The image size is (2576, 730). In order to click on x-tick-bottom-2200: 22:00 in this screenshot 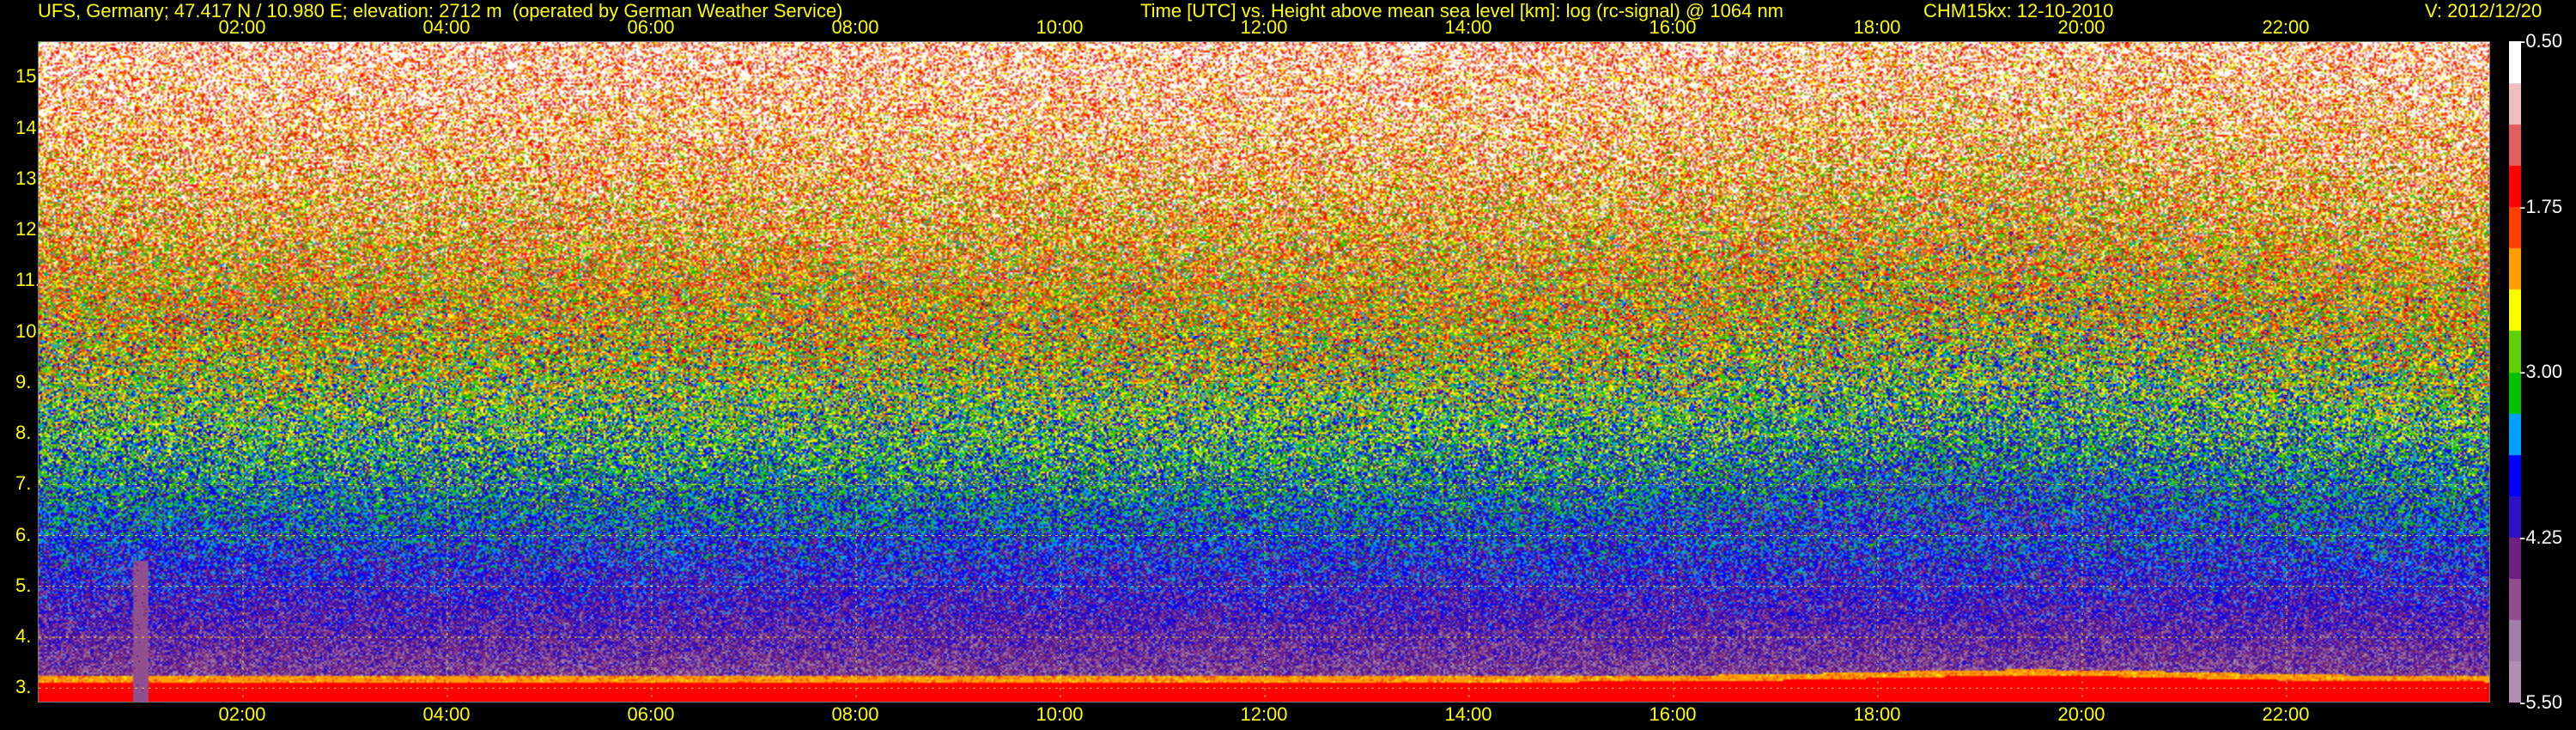, I will do `click(2286, 714)`.